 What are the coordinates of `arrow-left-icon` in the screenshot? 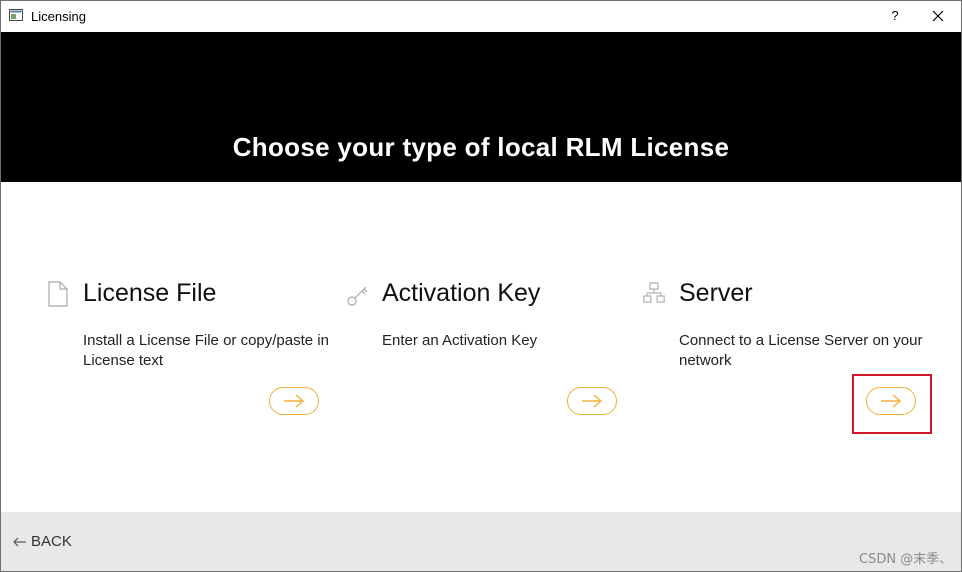 It's located at (19, 541).